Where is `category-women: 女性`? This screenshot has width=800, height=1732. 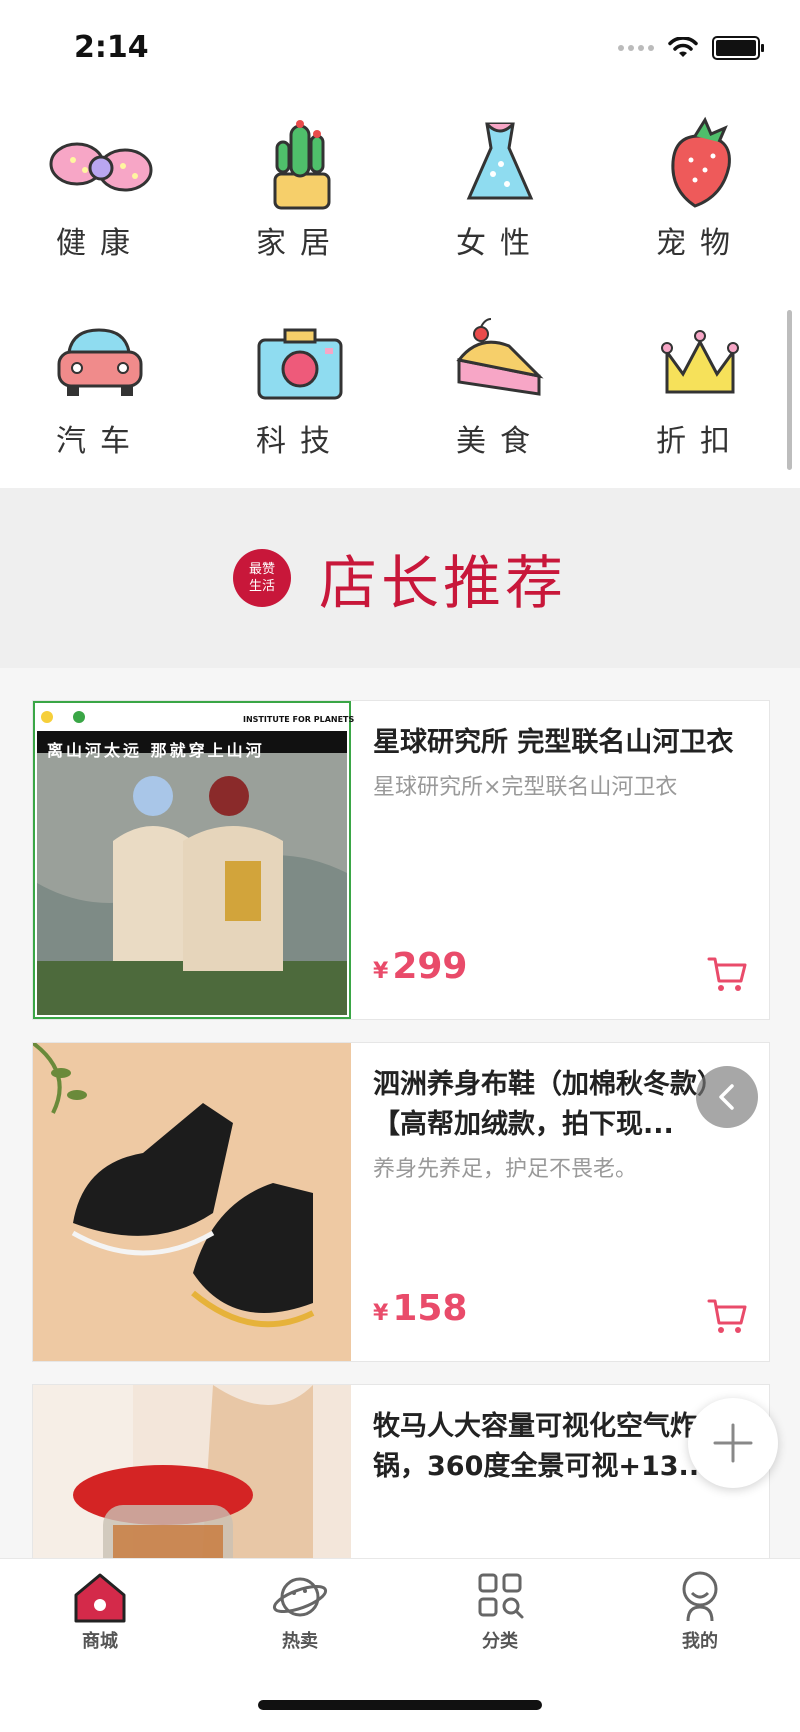
category-women: 女性 is located at coordinates (500, 195).